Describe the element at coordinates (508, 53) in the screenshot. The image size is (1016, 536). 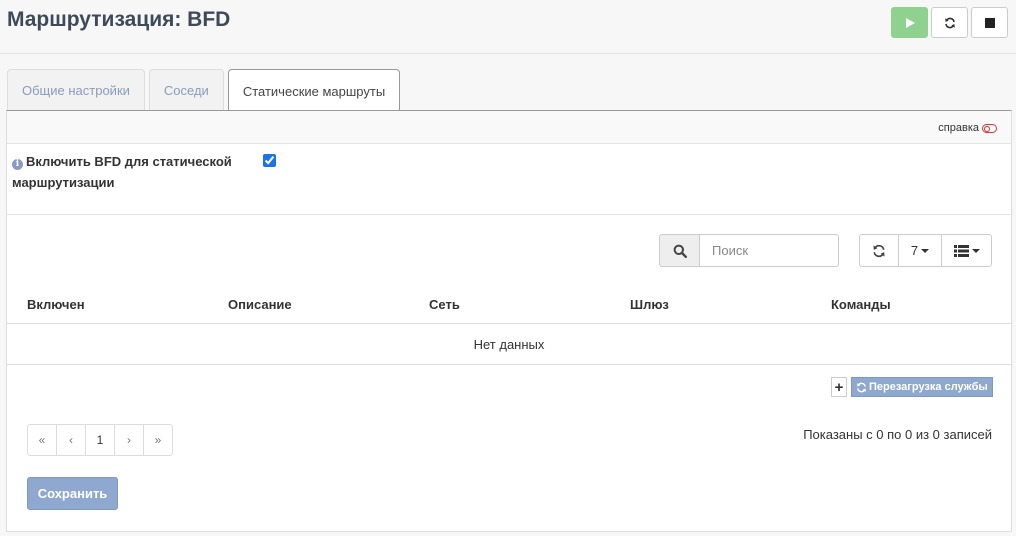
I see `header-divider` at that location.